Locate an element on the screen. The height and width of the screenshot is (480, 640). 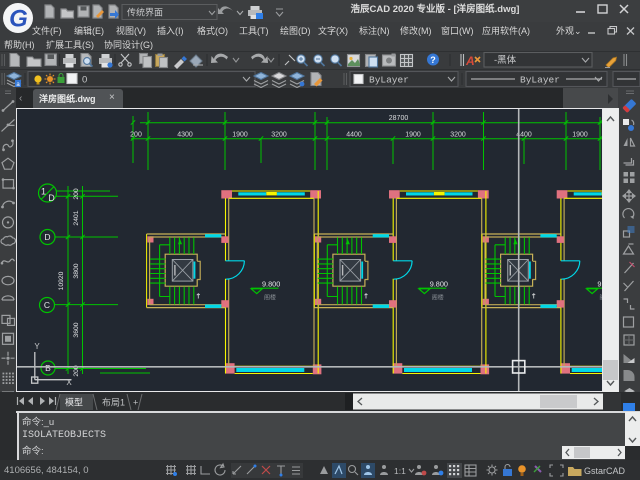
svg-text: 28700 is located at coordinates (399, 118).